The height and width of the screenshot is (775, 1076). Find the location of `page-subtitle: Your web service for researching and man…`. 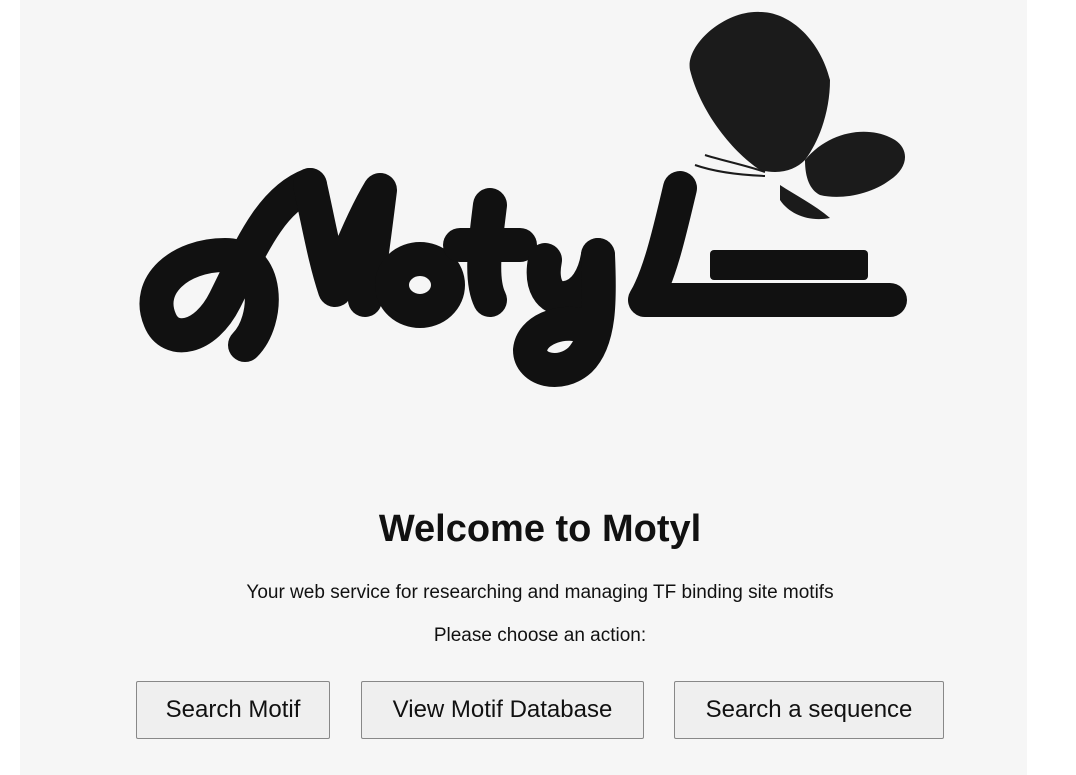

page-subtitle: Your web service for researching and man… is located at coordinates (540, 592).